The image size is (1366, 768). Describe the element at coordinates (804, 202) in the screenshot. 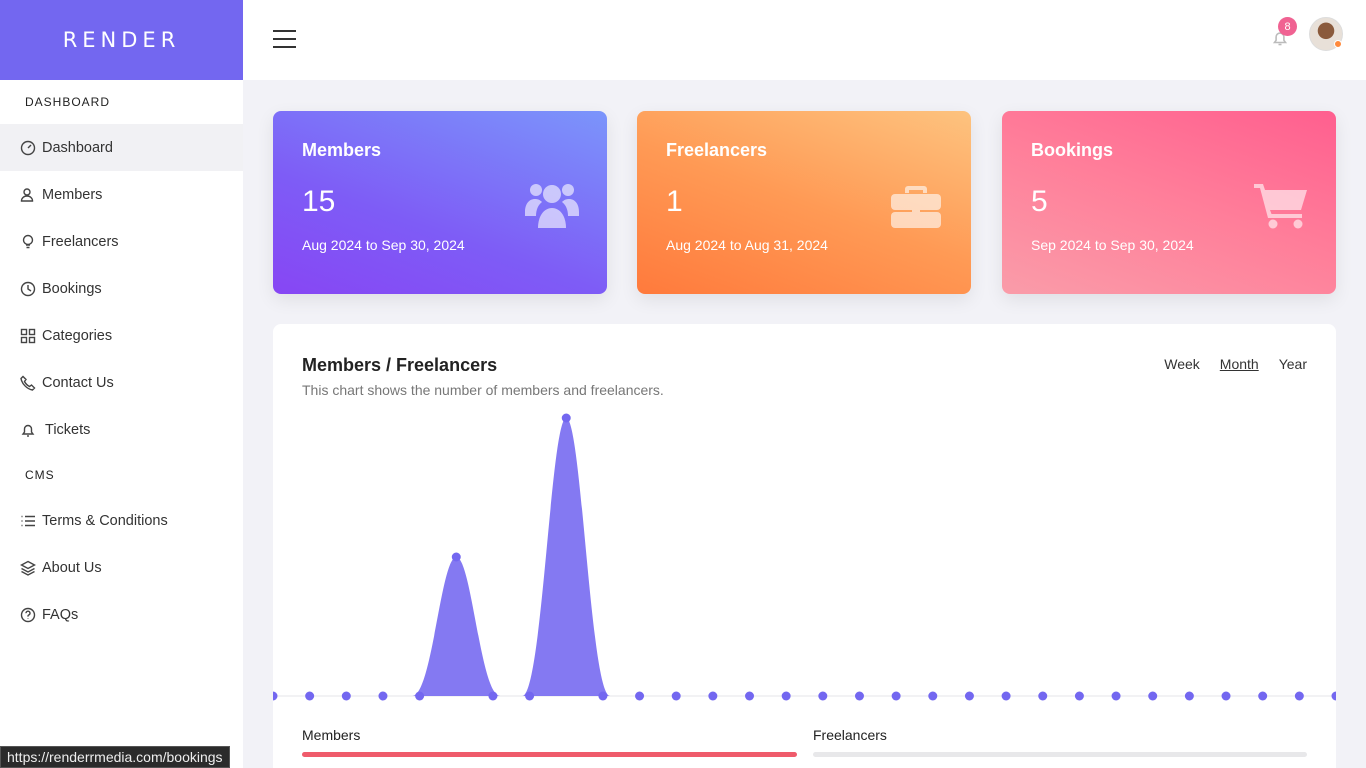

I see `freelancers-card: Freelancers 1 Aug 2024 to Aug 31, 2024` at that location.